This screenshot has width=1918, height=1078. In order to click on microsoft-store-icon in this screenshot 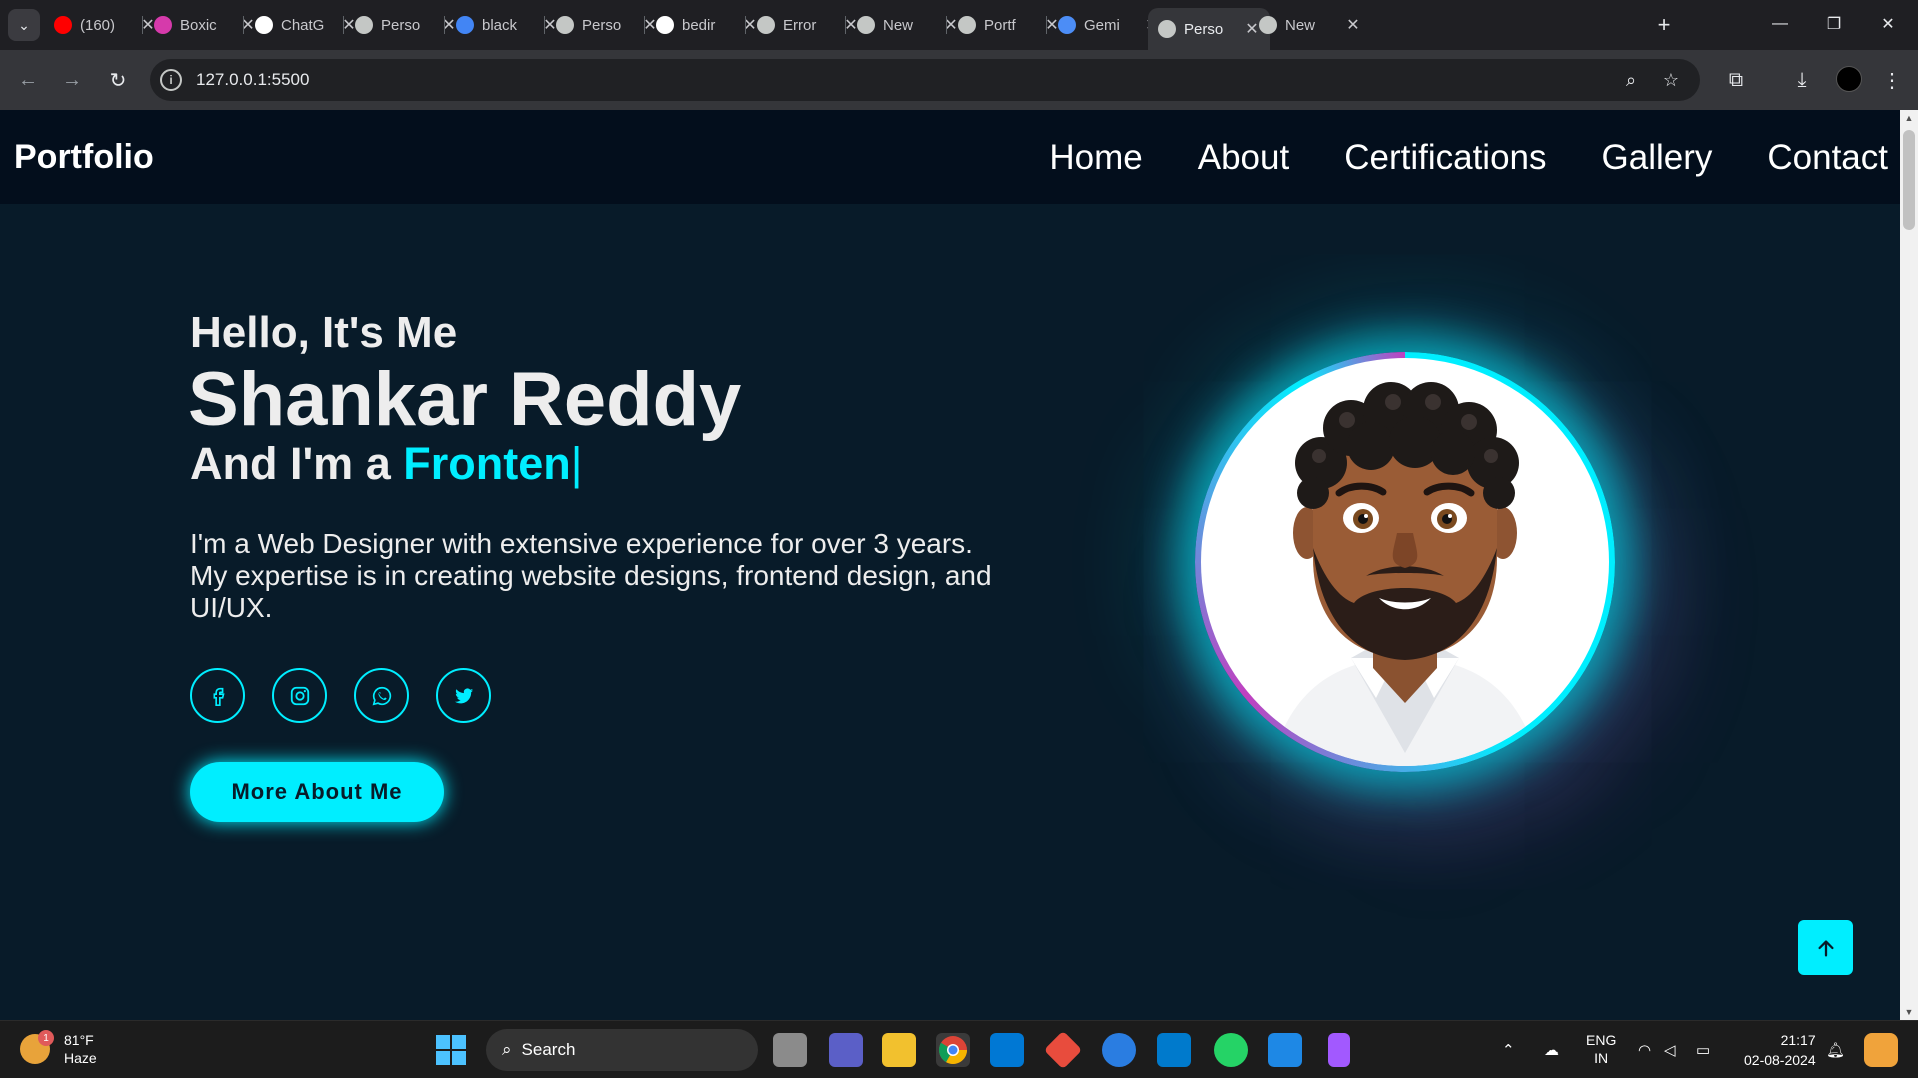, I will do `click(1007, 1050)`.